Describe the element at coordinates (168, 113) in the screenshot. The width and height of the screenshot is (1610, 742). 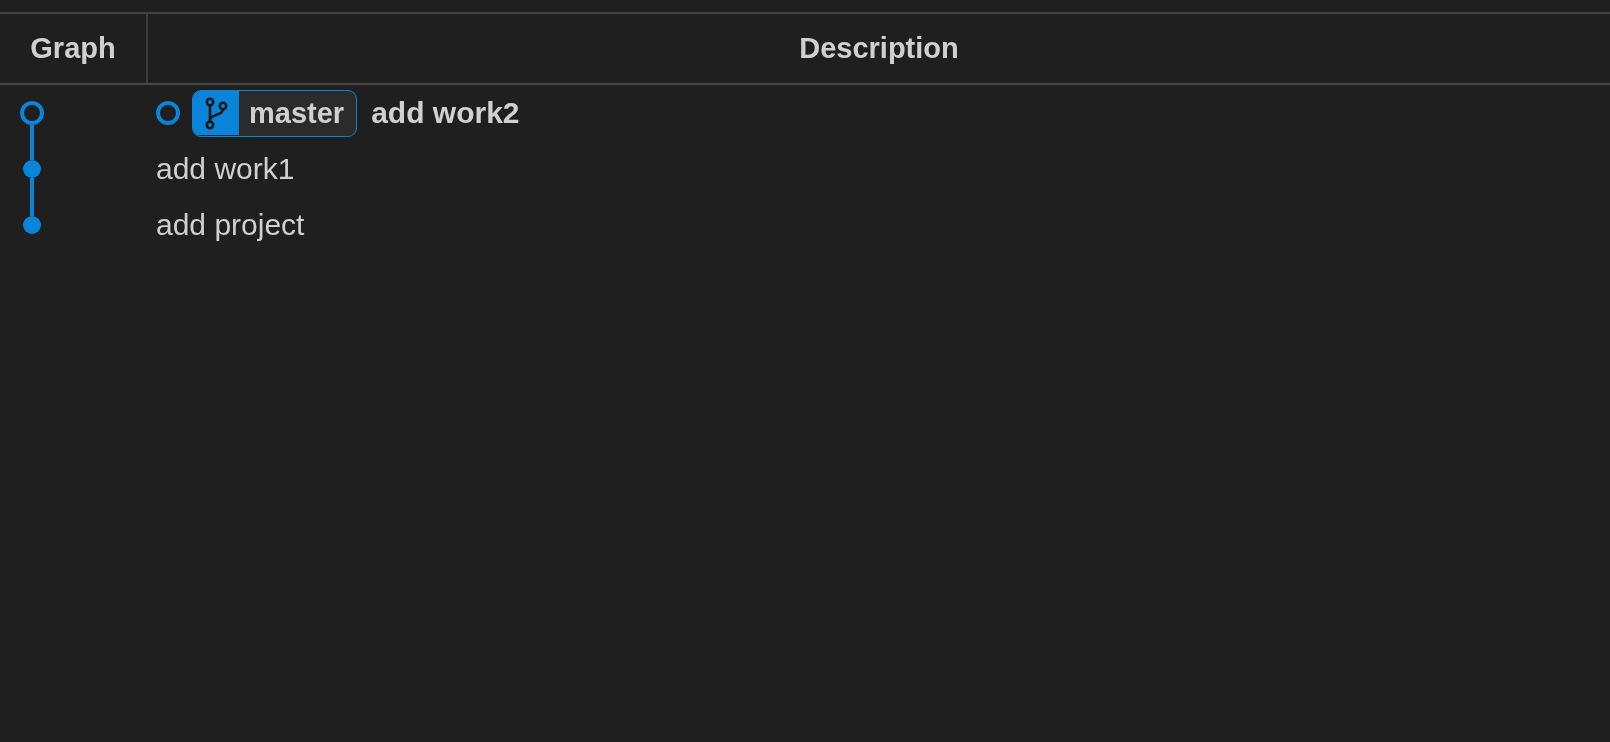
I see `ring-icon` at that location.